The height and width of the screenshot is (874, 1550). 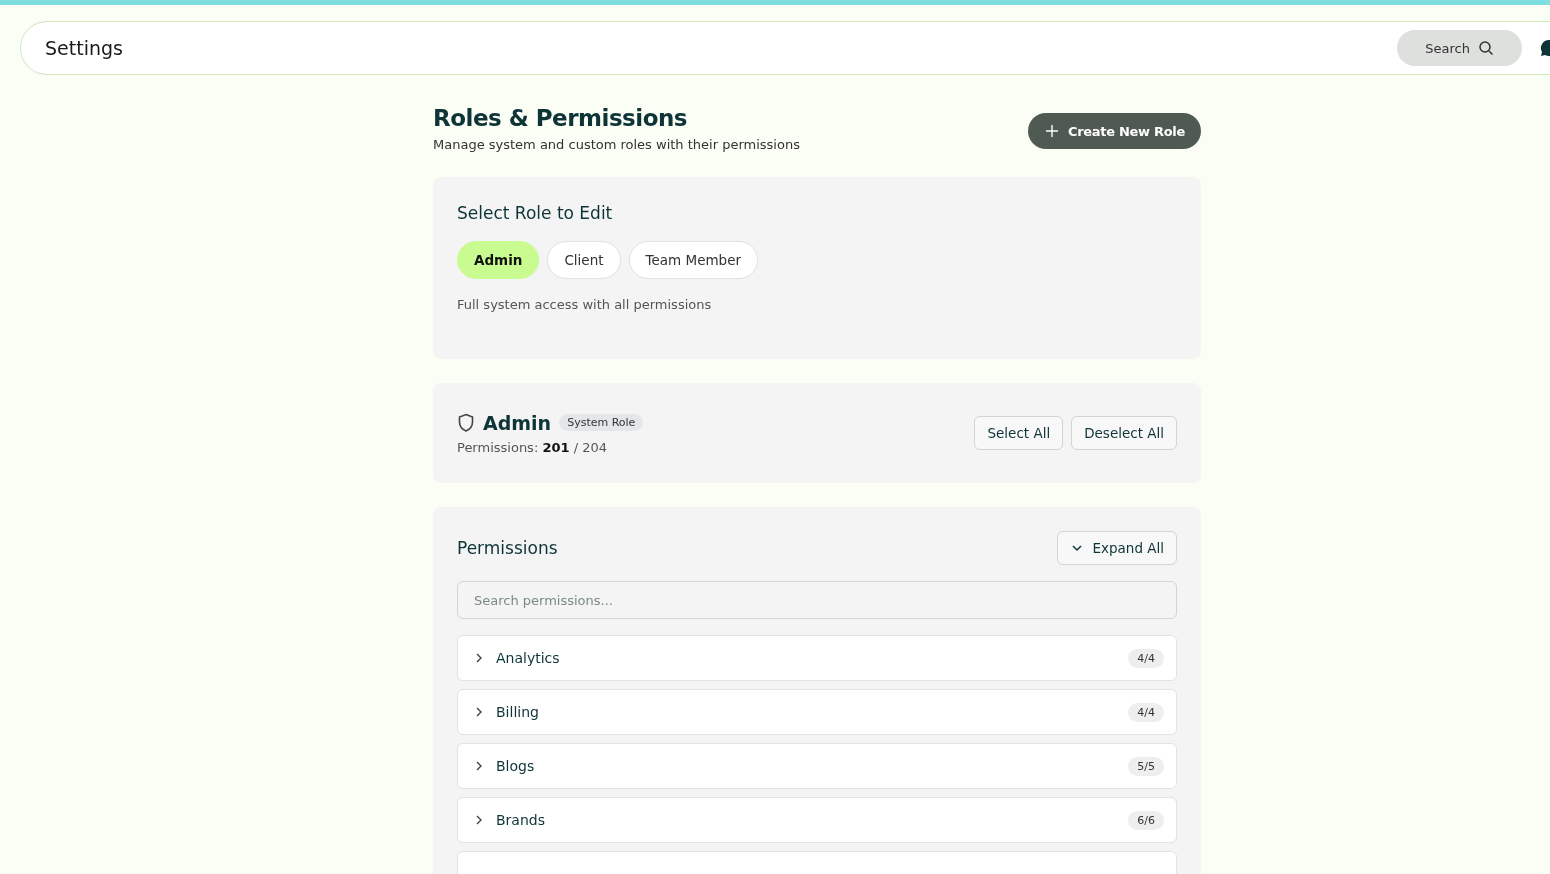 What do you see at coordinates (693, 260) in the screenshot?
I see `role-tab: Team Member` at bounding box center [693, 260].